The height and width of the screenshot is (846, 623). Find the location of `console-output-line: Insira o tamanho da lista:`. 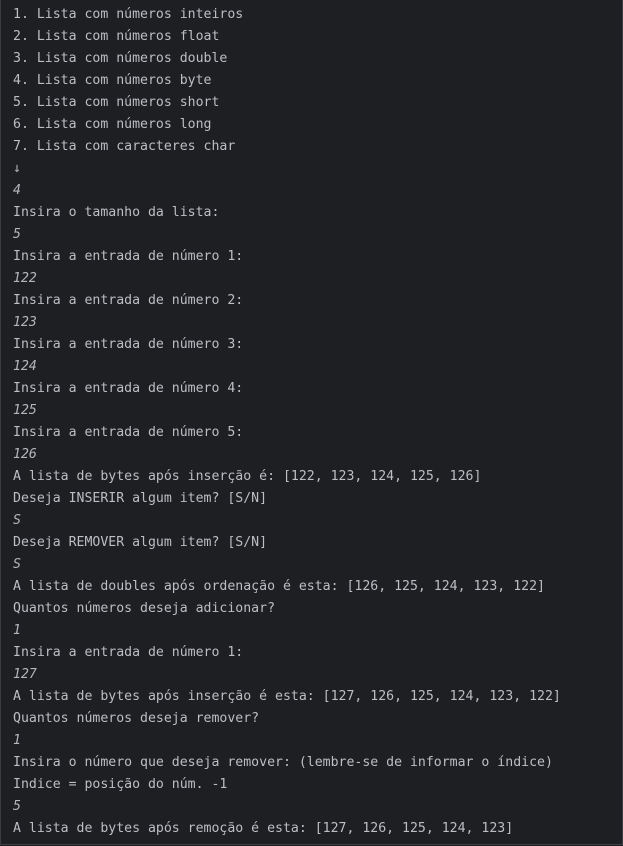

console-output-line: Insira o tamanho da lista: is located at coordinates (116, 212).